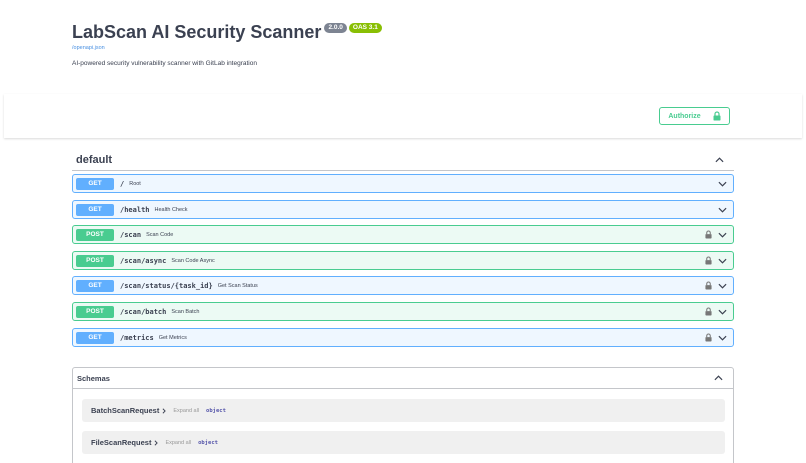  I want to click on operation-summary: Get Metrics, so click(172, 337).